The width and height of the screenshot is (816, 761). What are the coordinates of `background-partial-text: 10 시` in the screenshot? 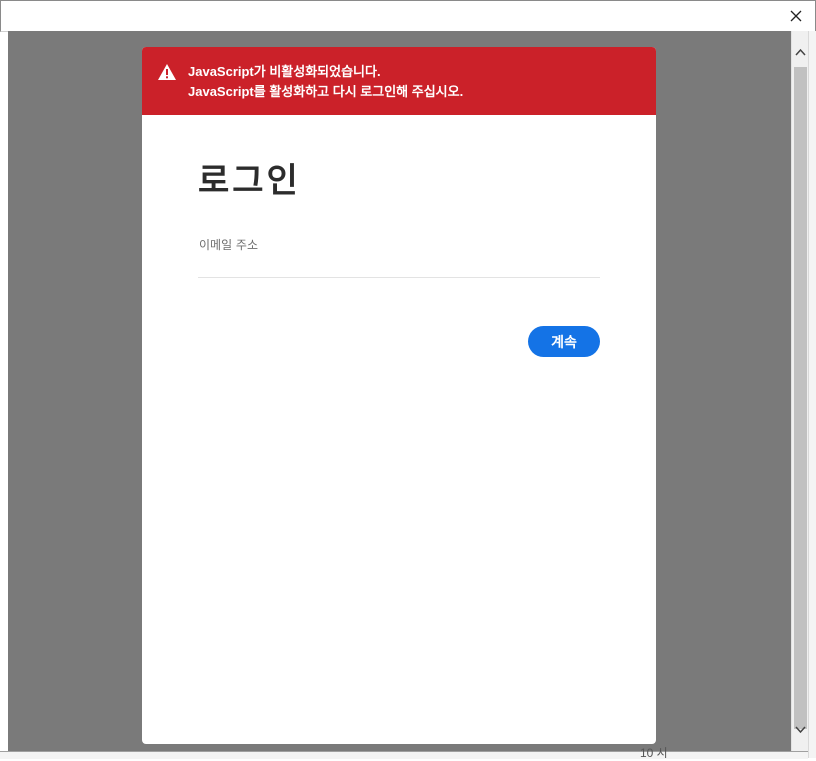 It's located at (654, 753).